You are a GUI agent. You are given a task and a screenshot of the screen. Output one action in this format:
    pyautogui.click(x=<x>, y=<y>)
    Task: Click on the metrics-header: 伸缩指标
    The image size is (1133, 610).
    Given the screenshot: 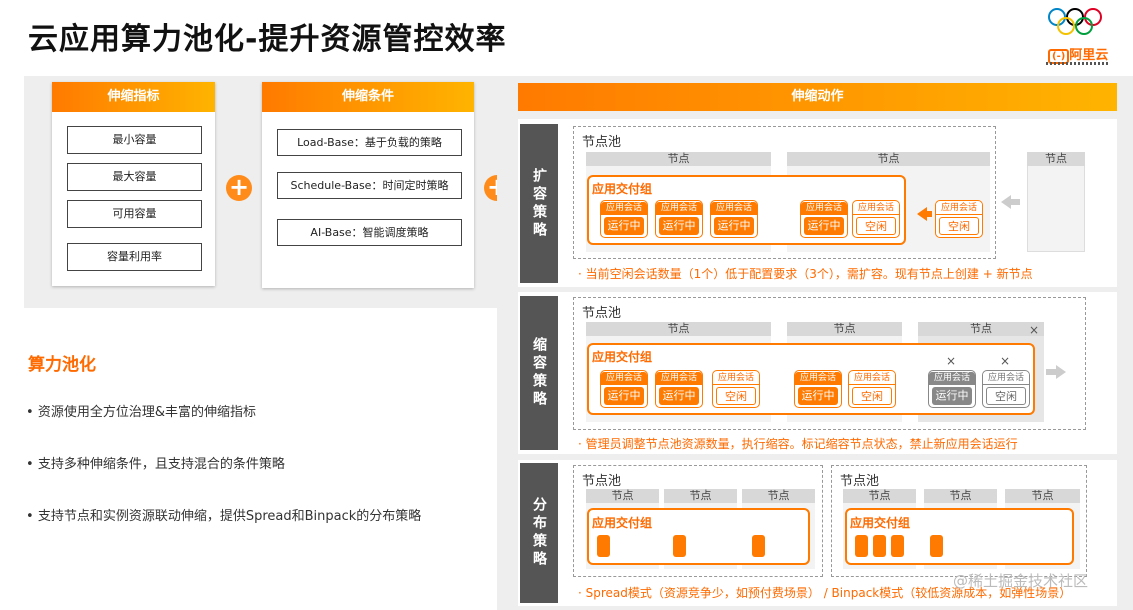 What is the action you would take?
    pyautogui.click(x=133, y=97)
    